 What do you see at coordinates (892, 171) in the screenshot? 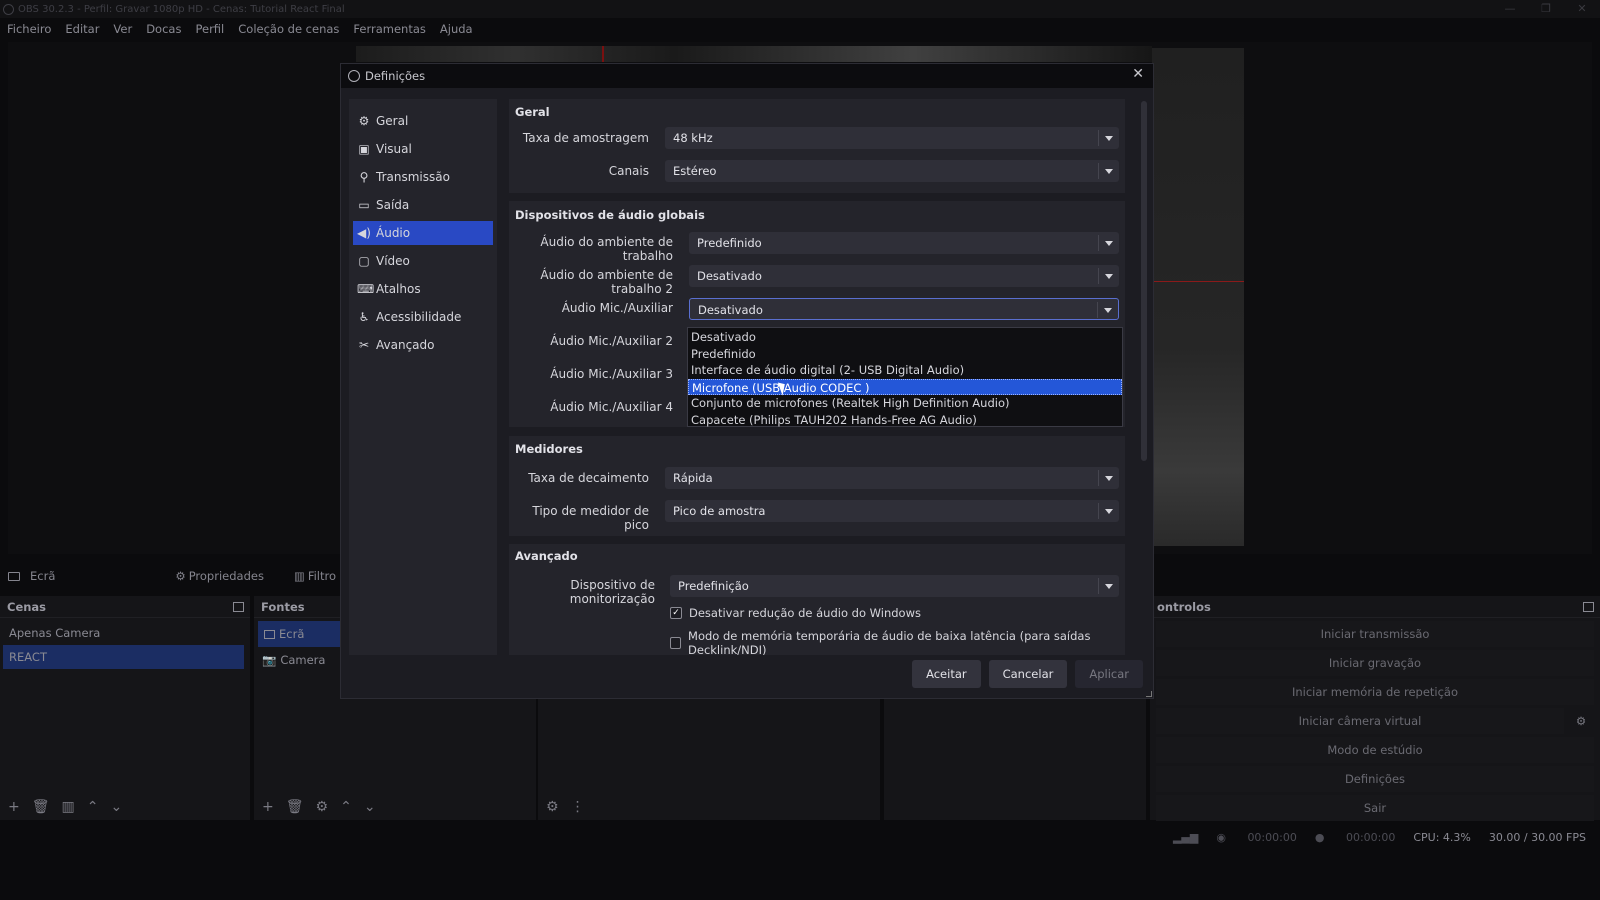
I see `channels-select: Estéreo` at bounding box center [892, 171].